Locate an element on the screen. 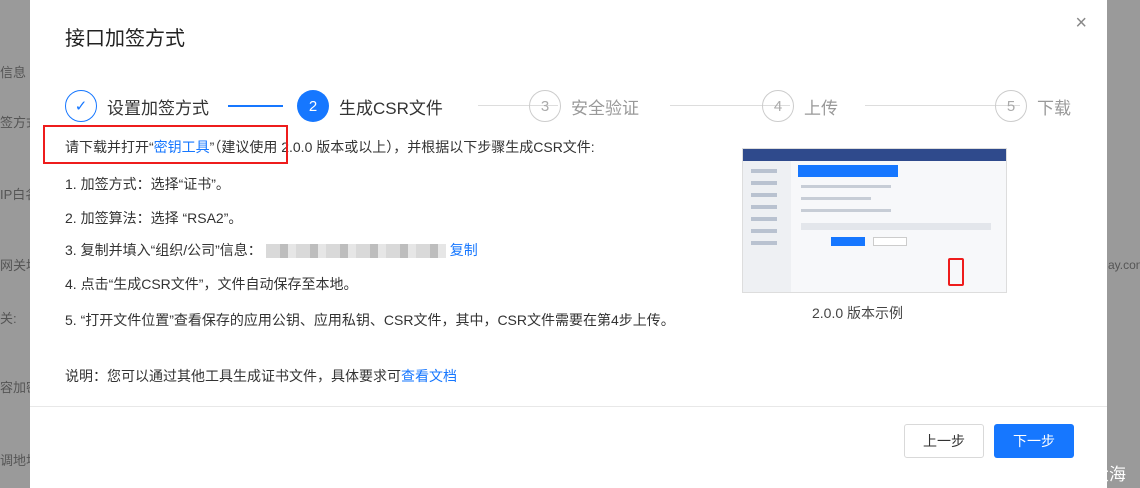  step-4: 4 上传 is located at coordinates (800, 106).